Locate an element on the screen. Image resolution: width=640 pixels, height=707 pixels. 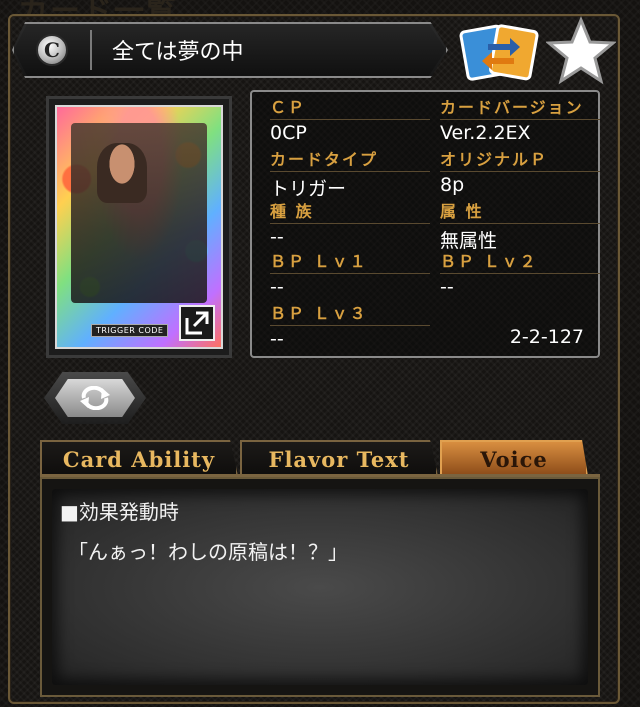
stat-type-value: トリガー is located at coordinates (308, 189).